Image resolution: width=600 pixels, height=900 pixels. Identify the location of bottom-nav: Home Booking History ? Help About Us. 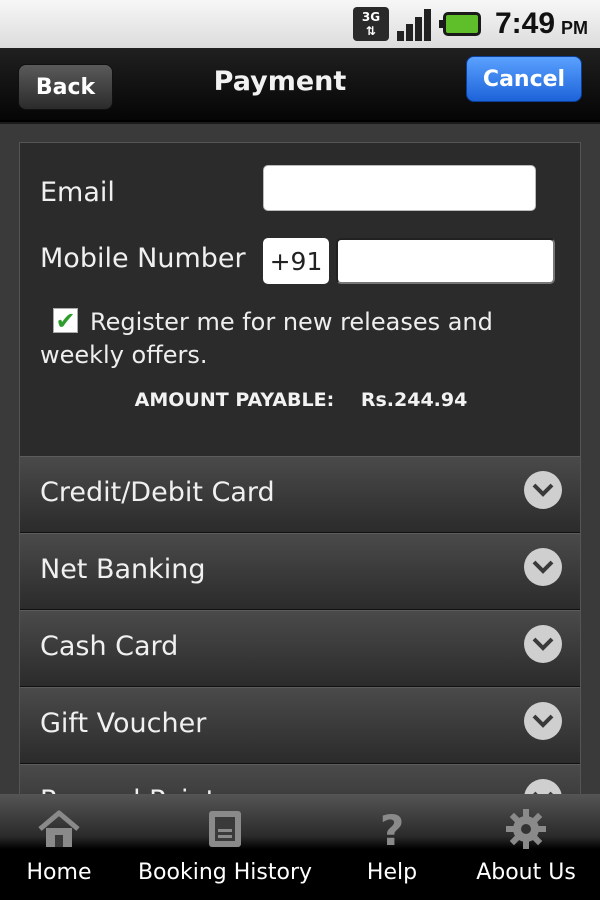
(300, 847).